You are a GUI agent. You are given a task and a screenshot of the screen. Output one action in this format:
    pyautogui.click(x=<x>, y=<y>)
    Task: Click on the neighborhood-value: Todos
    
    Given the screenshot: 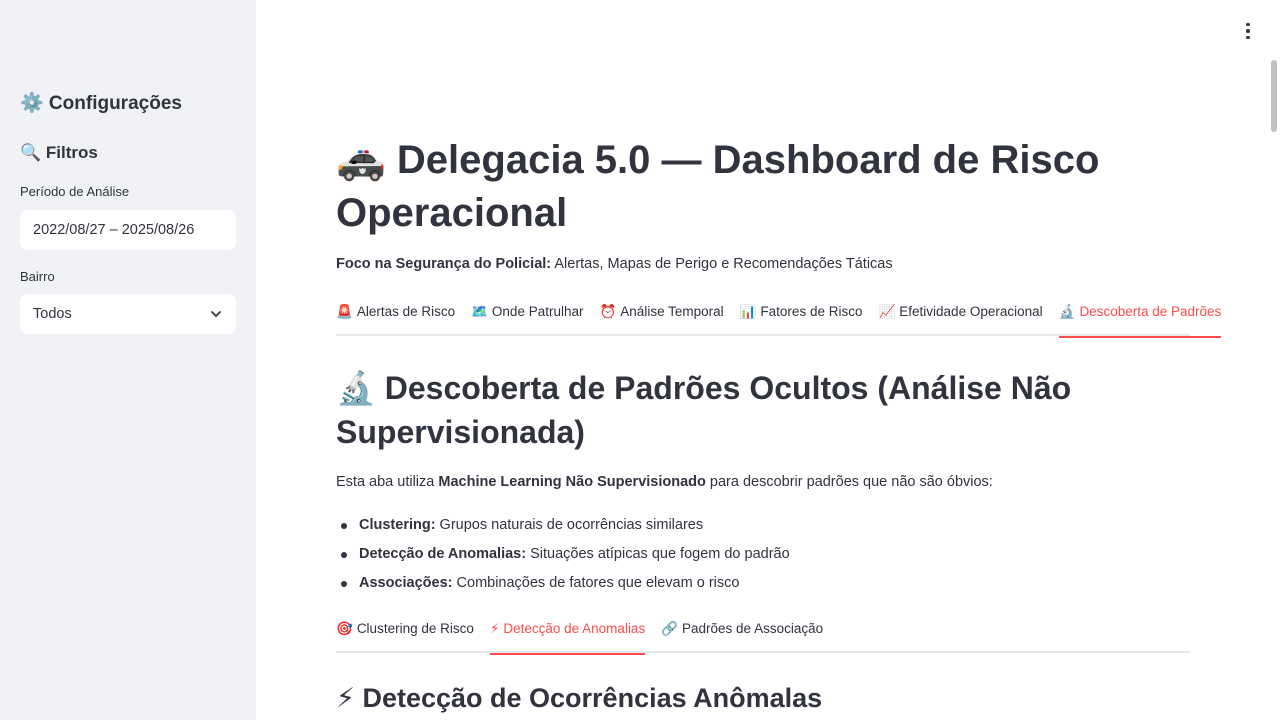 What is the action you would take?
    pyautogui.click(x=52, y=314)
    